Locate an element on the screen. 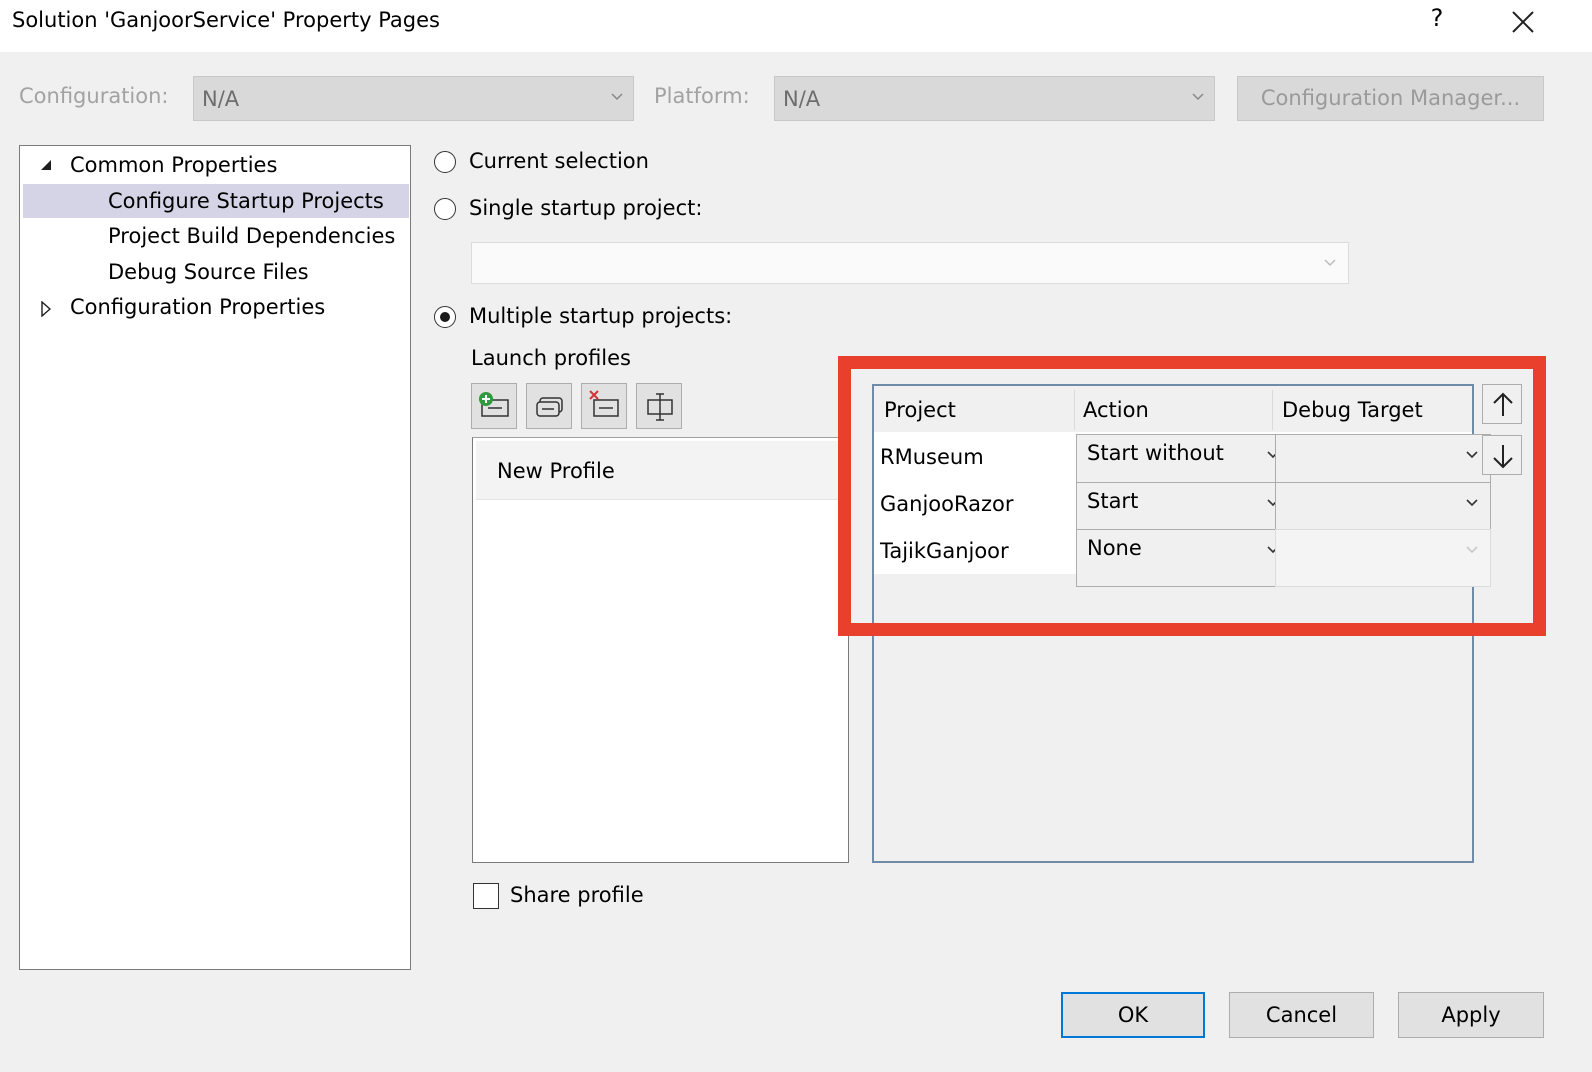 This screenshot has width=1592, height=1072. tree-item-common-properties: Common Properties is located at coordinates (173, 165).